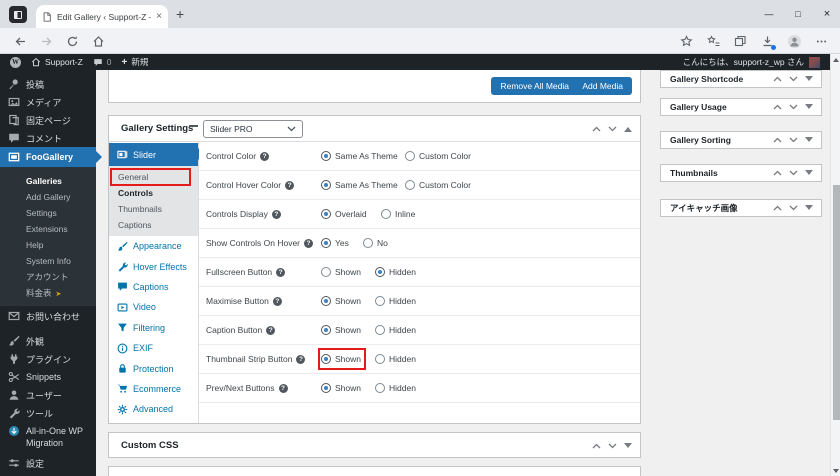 The height and width of the screenshot is (476, 840). Describe the element at coordinates (48, 341) in the screenshot. I see `sidebar-item-appearance: 外観` at that location.